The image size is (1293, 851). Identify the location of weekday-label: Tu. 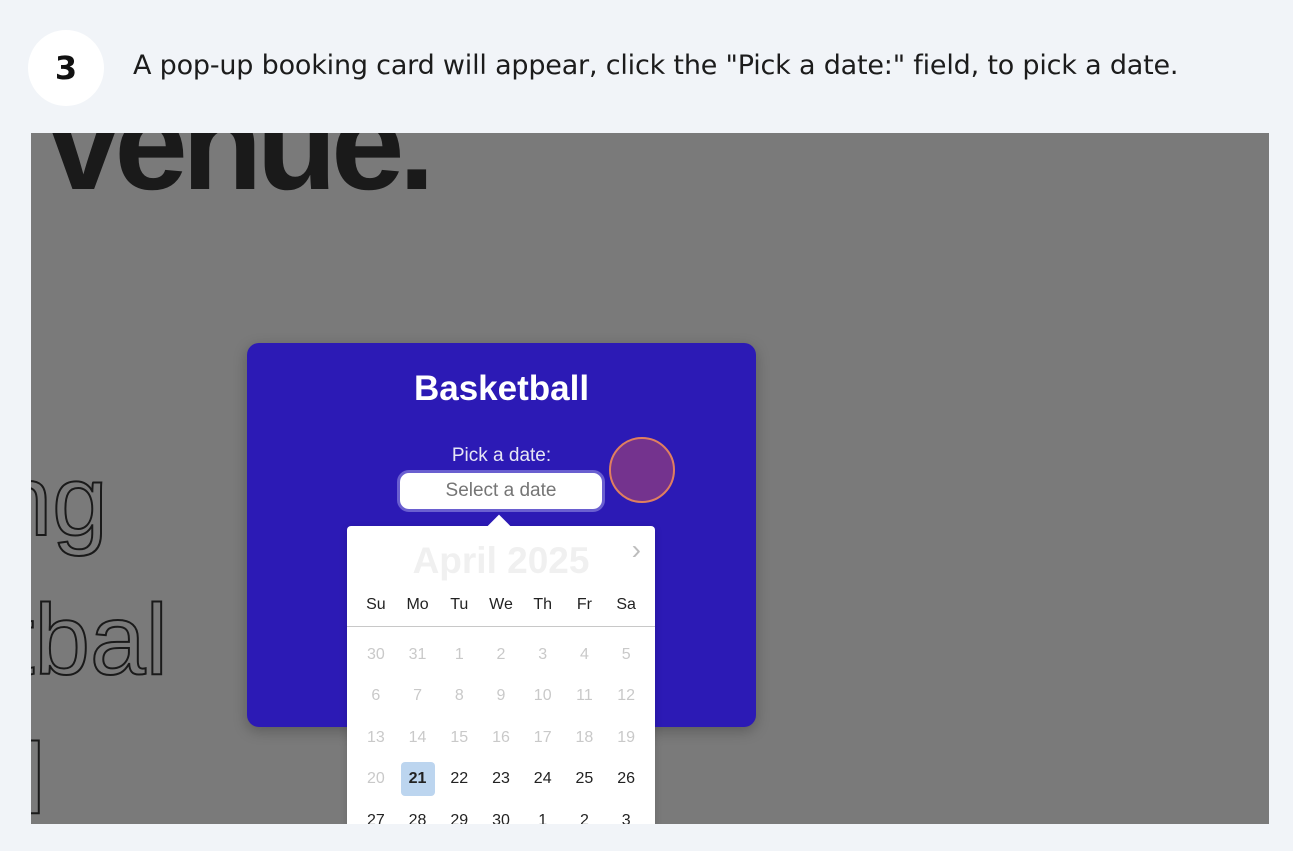
(459, 604).